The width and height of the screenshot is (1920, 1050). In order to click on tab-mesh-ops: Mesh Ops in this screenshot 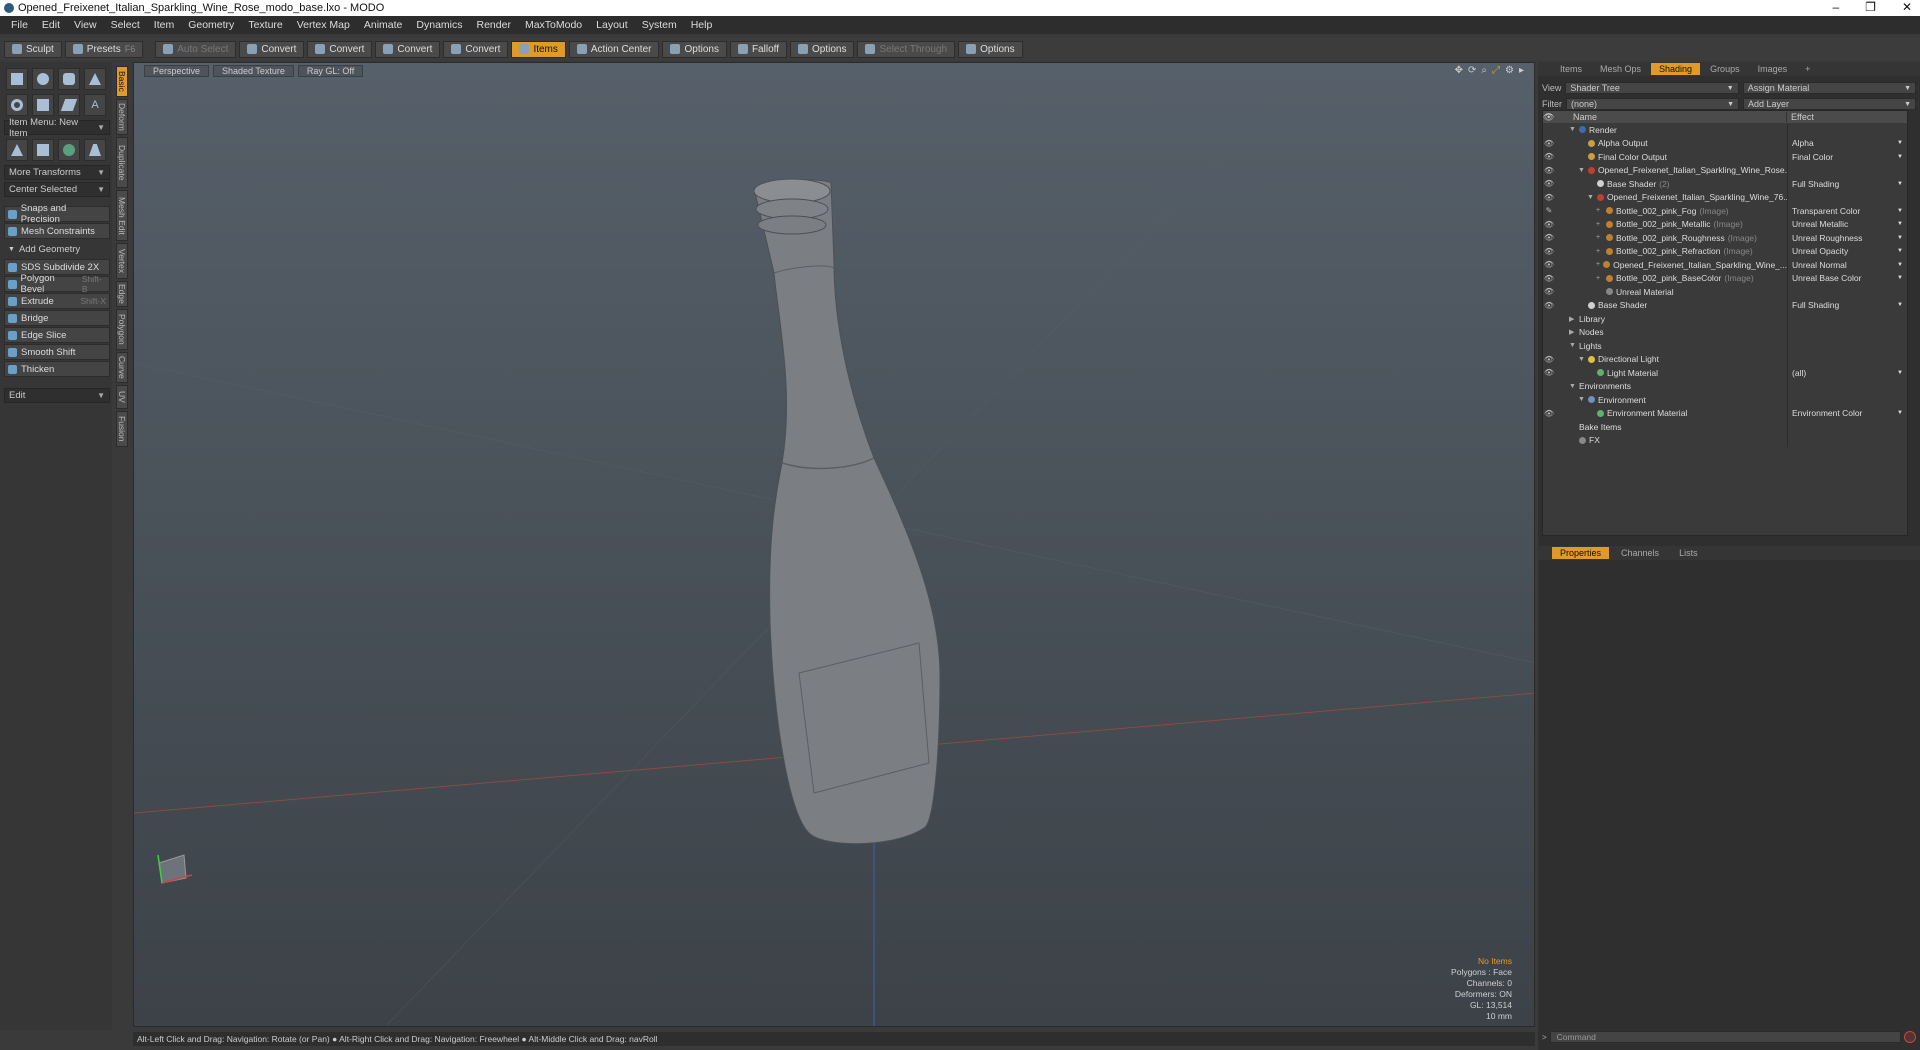, I will do `click(1620, 69)`.